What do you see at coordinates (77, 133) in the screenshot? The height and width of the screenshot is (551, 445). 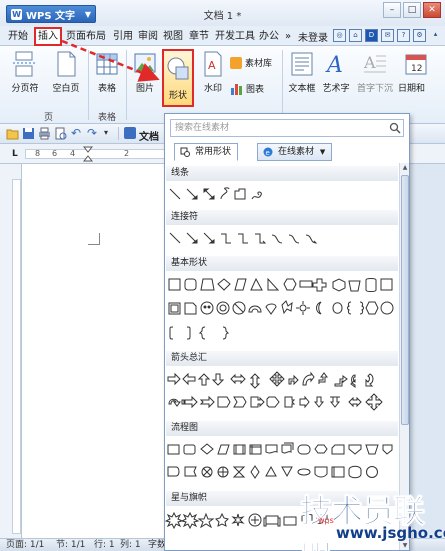 I see `undo-icon: ↶` at bounding box center [77, 133].